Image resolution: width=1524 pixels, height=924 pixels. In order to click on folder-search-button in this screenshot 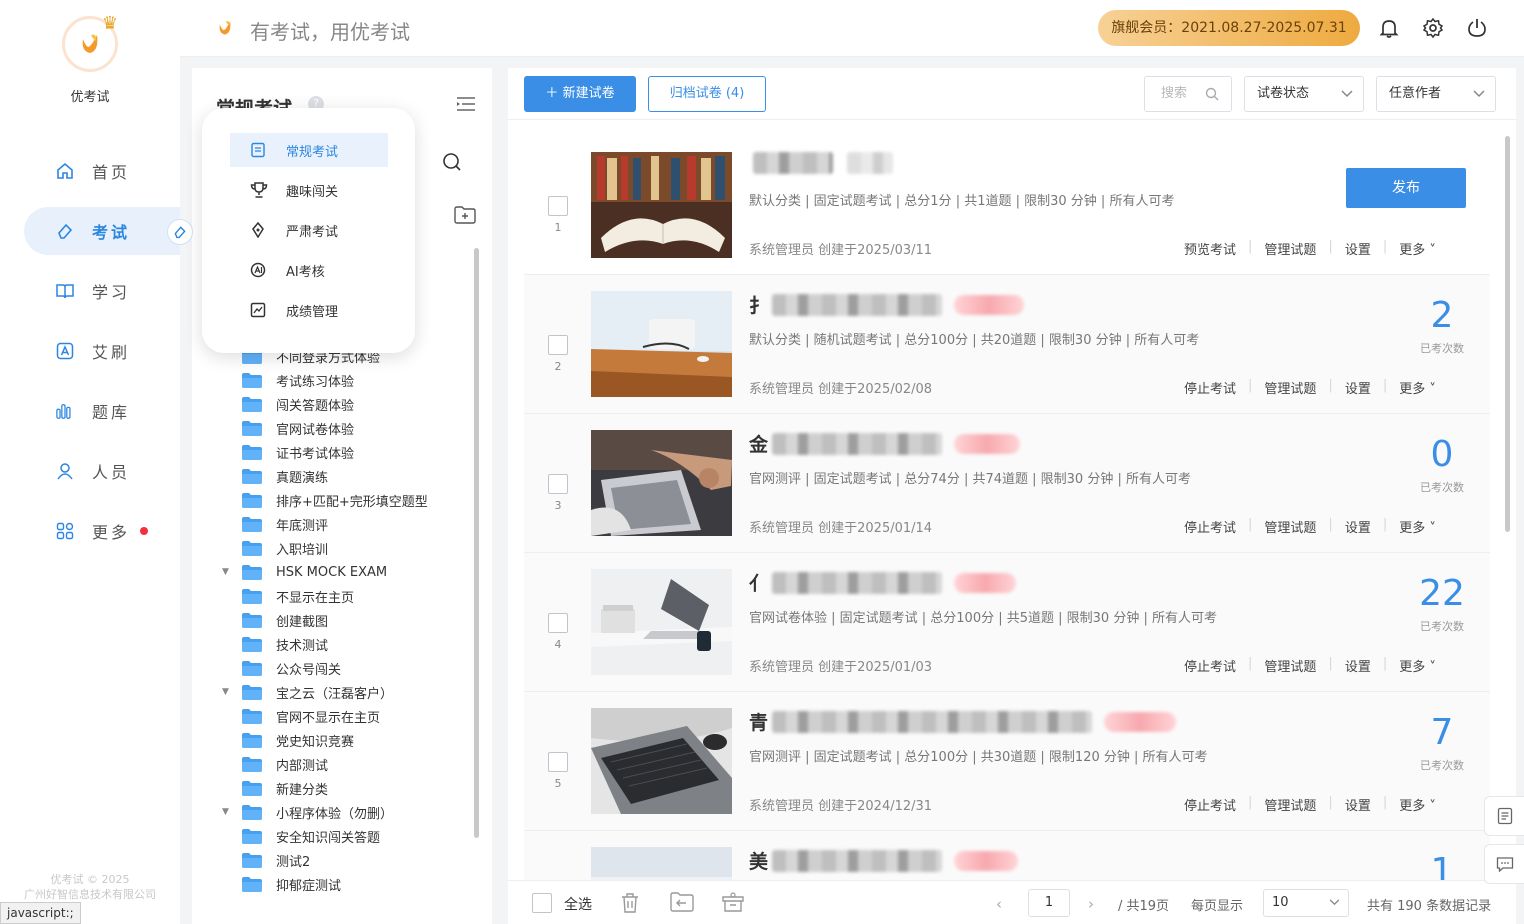, I will do `click(455, 161)`.